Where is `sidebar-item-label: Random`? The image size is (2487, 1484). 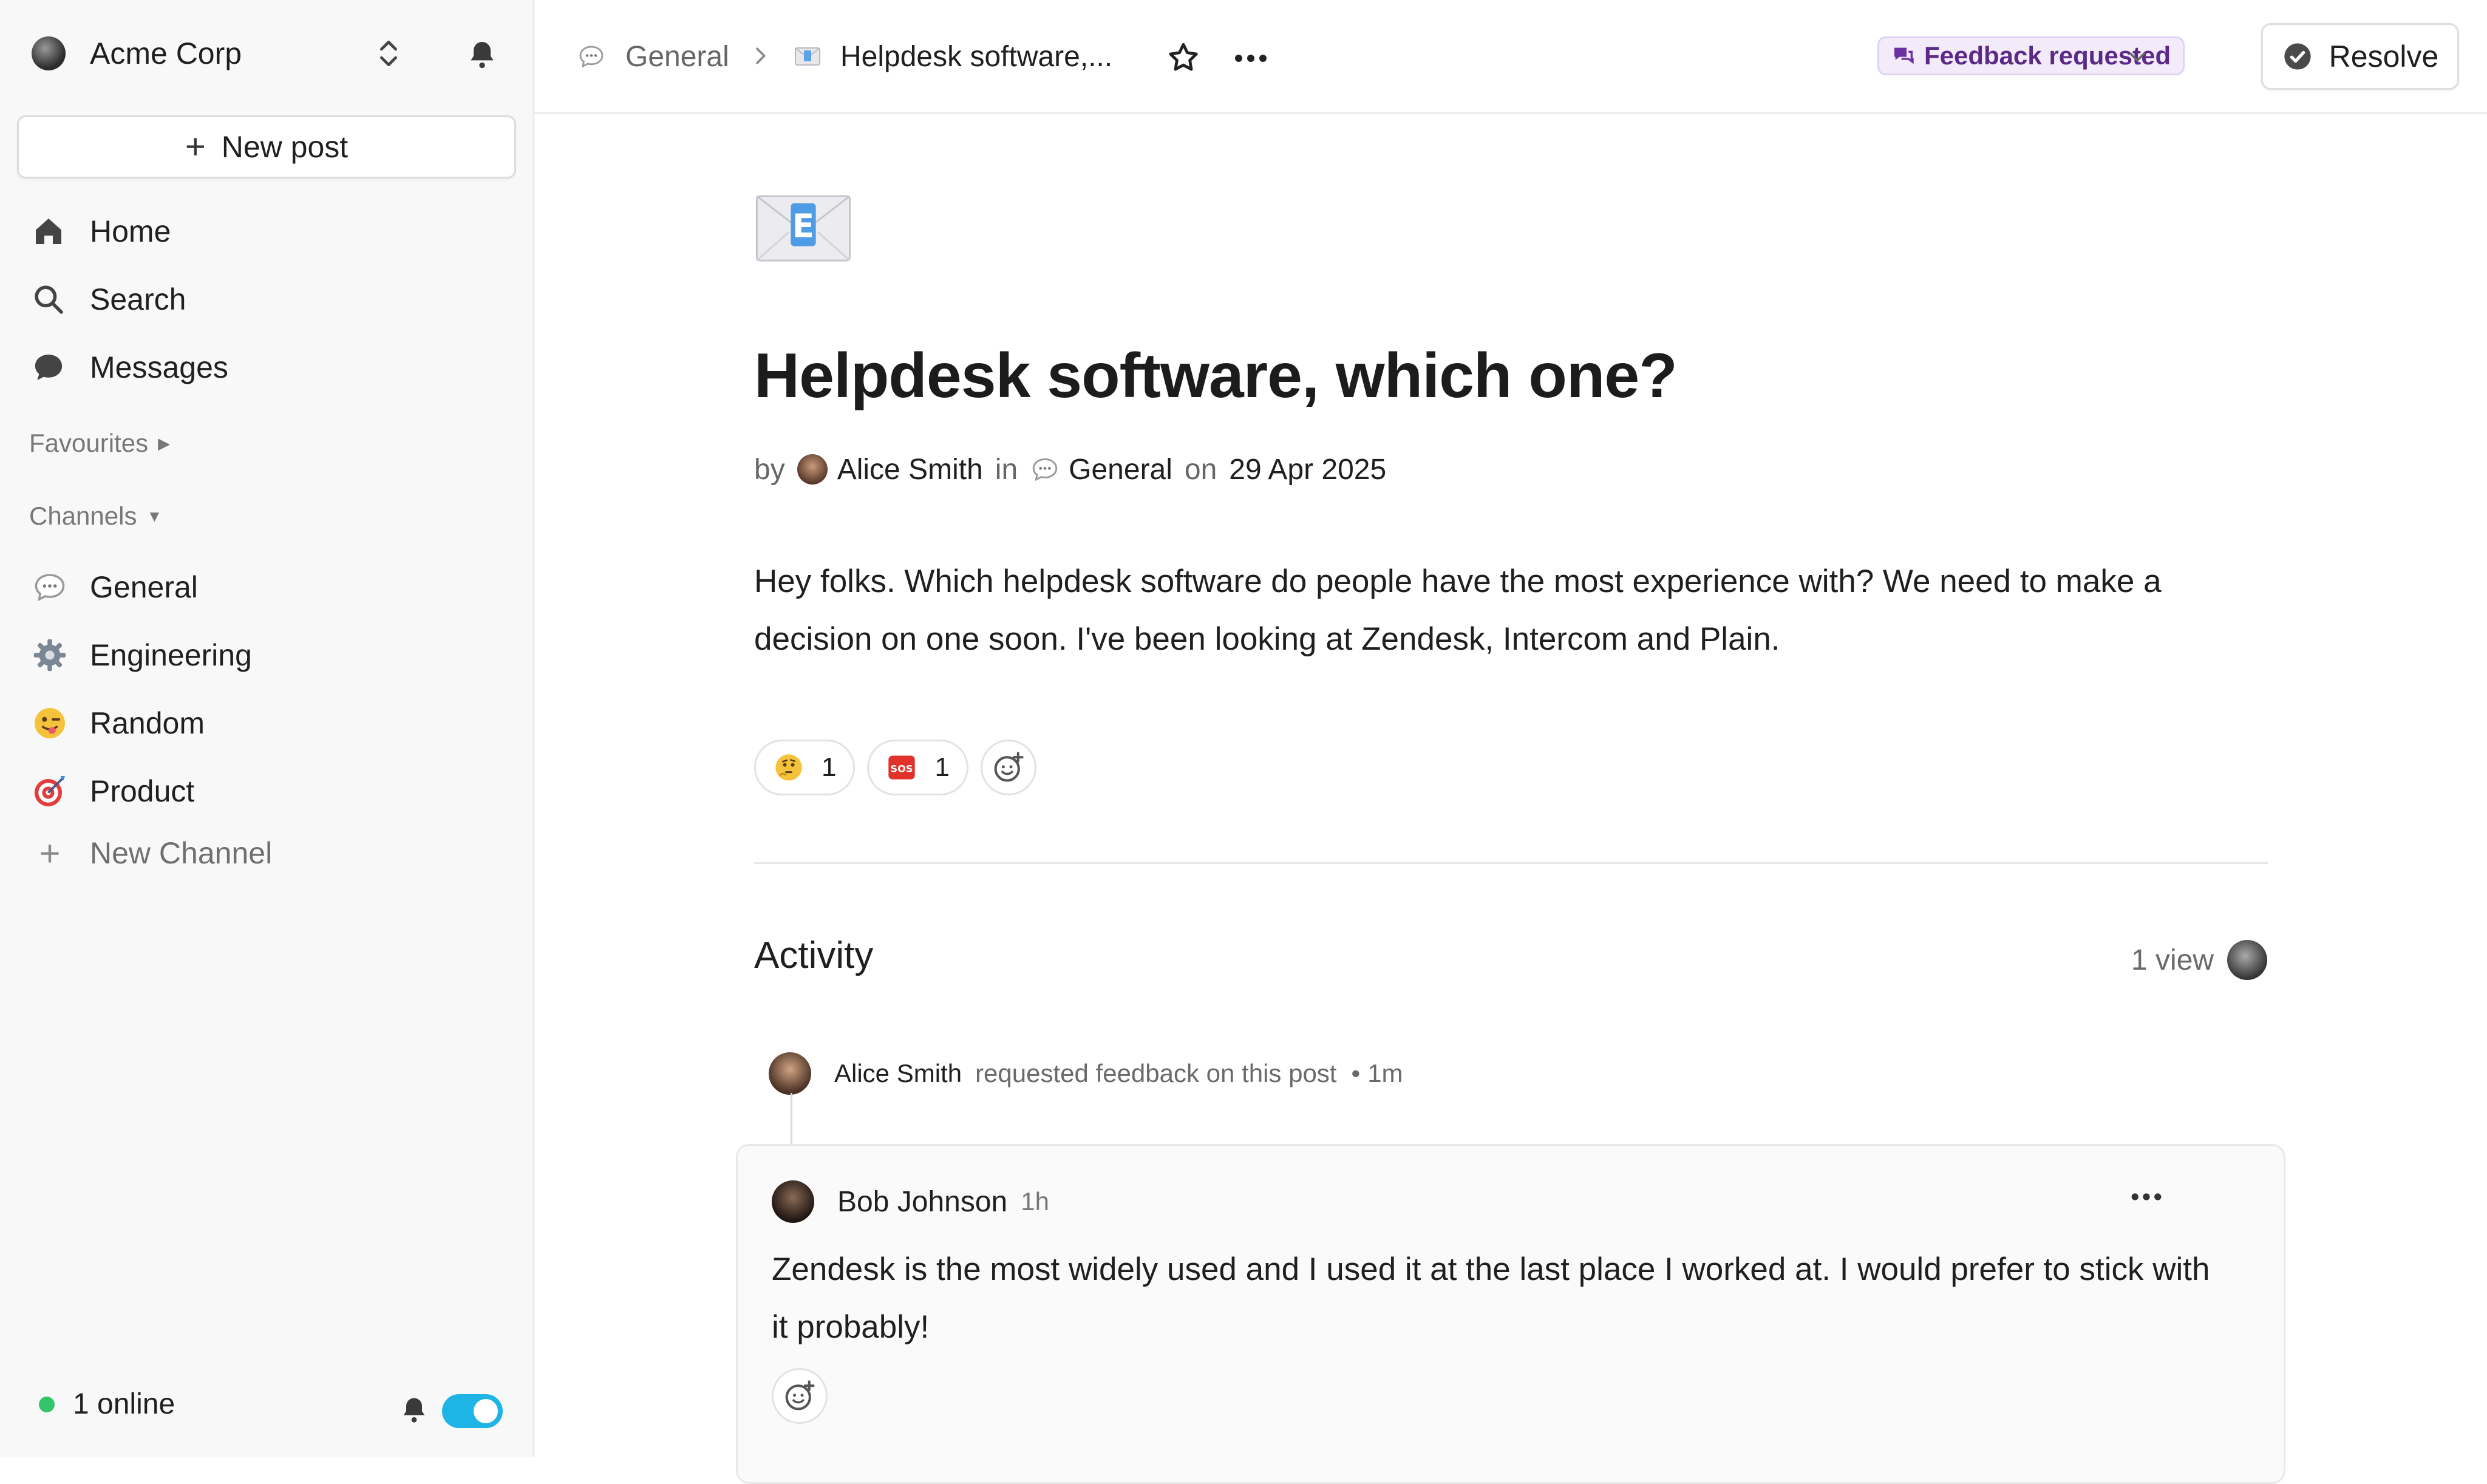
sidebar-item-label: Random is located at coordinates (147, 723).